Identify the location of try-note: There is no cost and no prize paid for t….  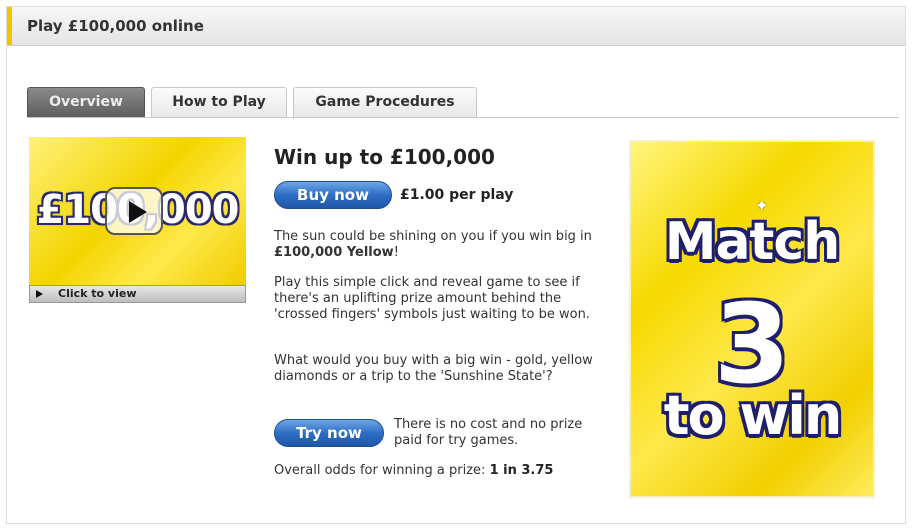
(488, 432).